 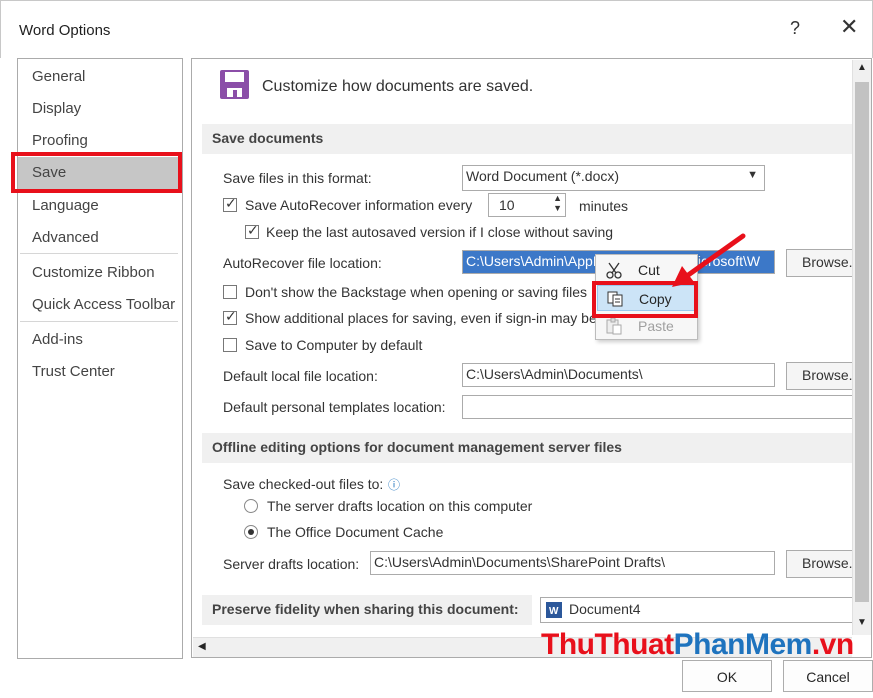 I want to click on chevron-down-icon: ▼, so click(x=752, y=175).